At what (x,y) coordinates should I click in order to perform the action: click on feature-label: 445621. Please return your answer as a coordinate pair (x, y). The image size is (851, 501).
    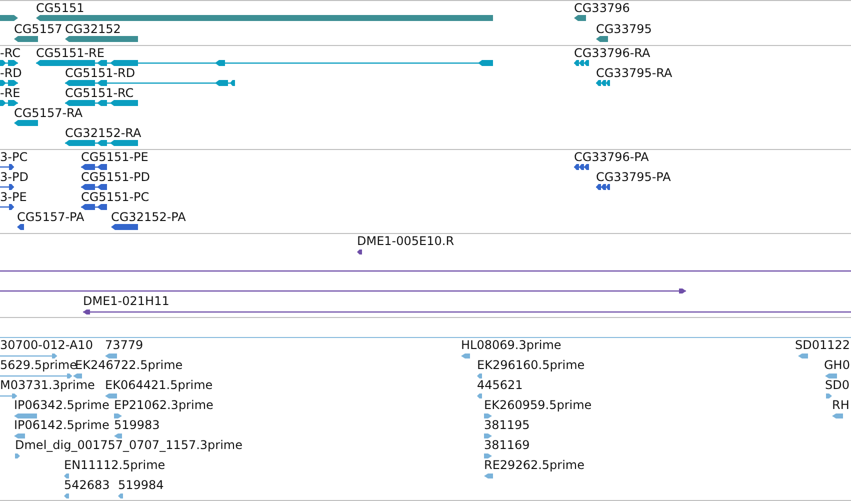
    Looking at the image, I should click on (500, 385).